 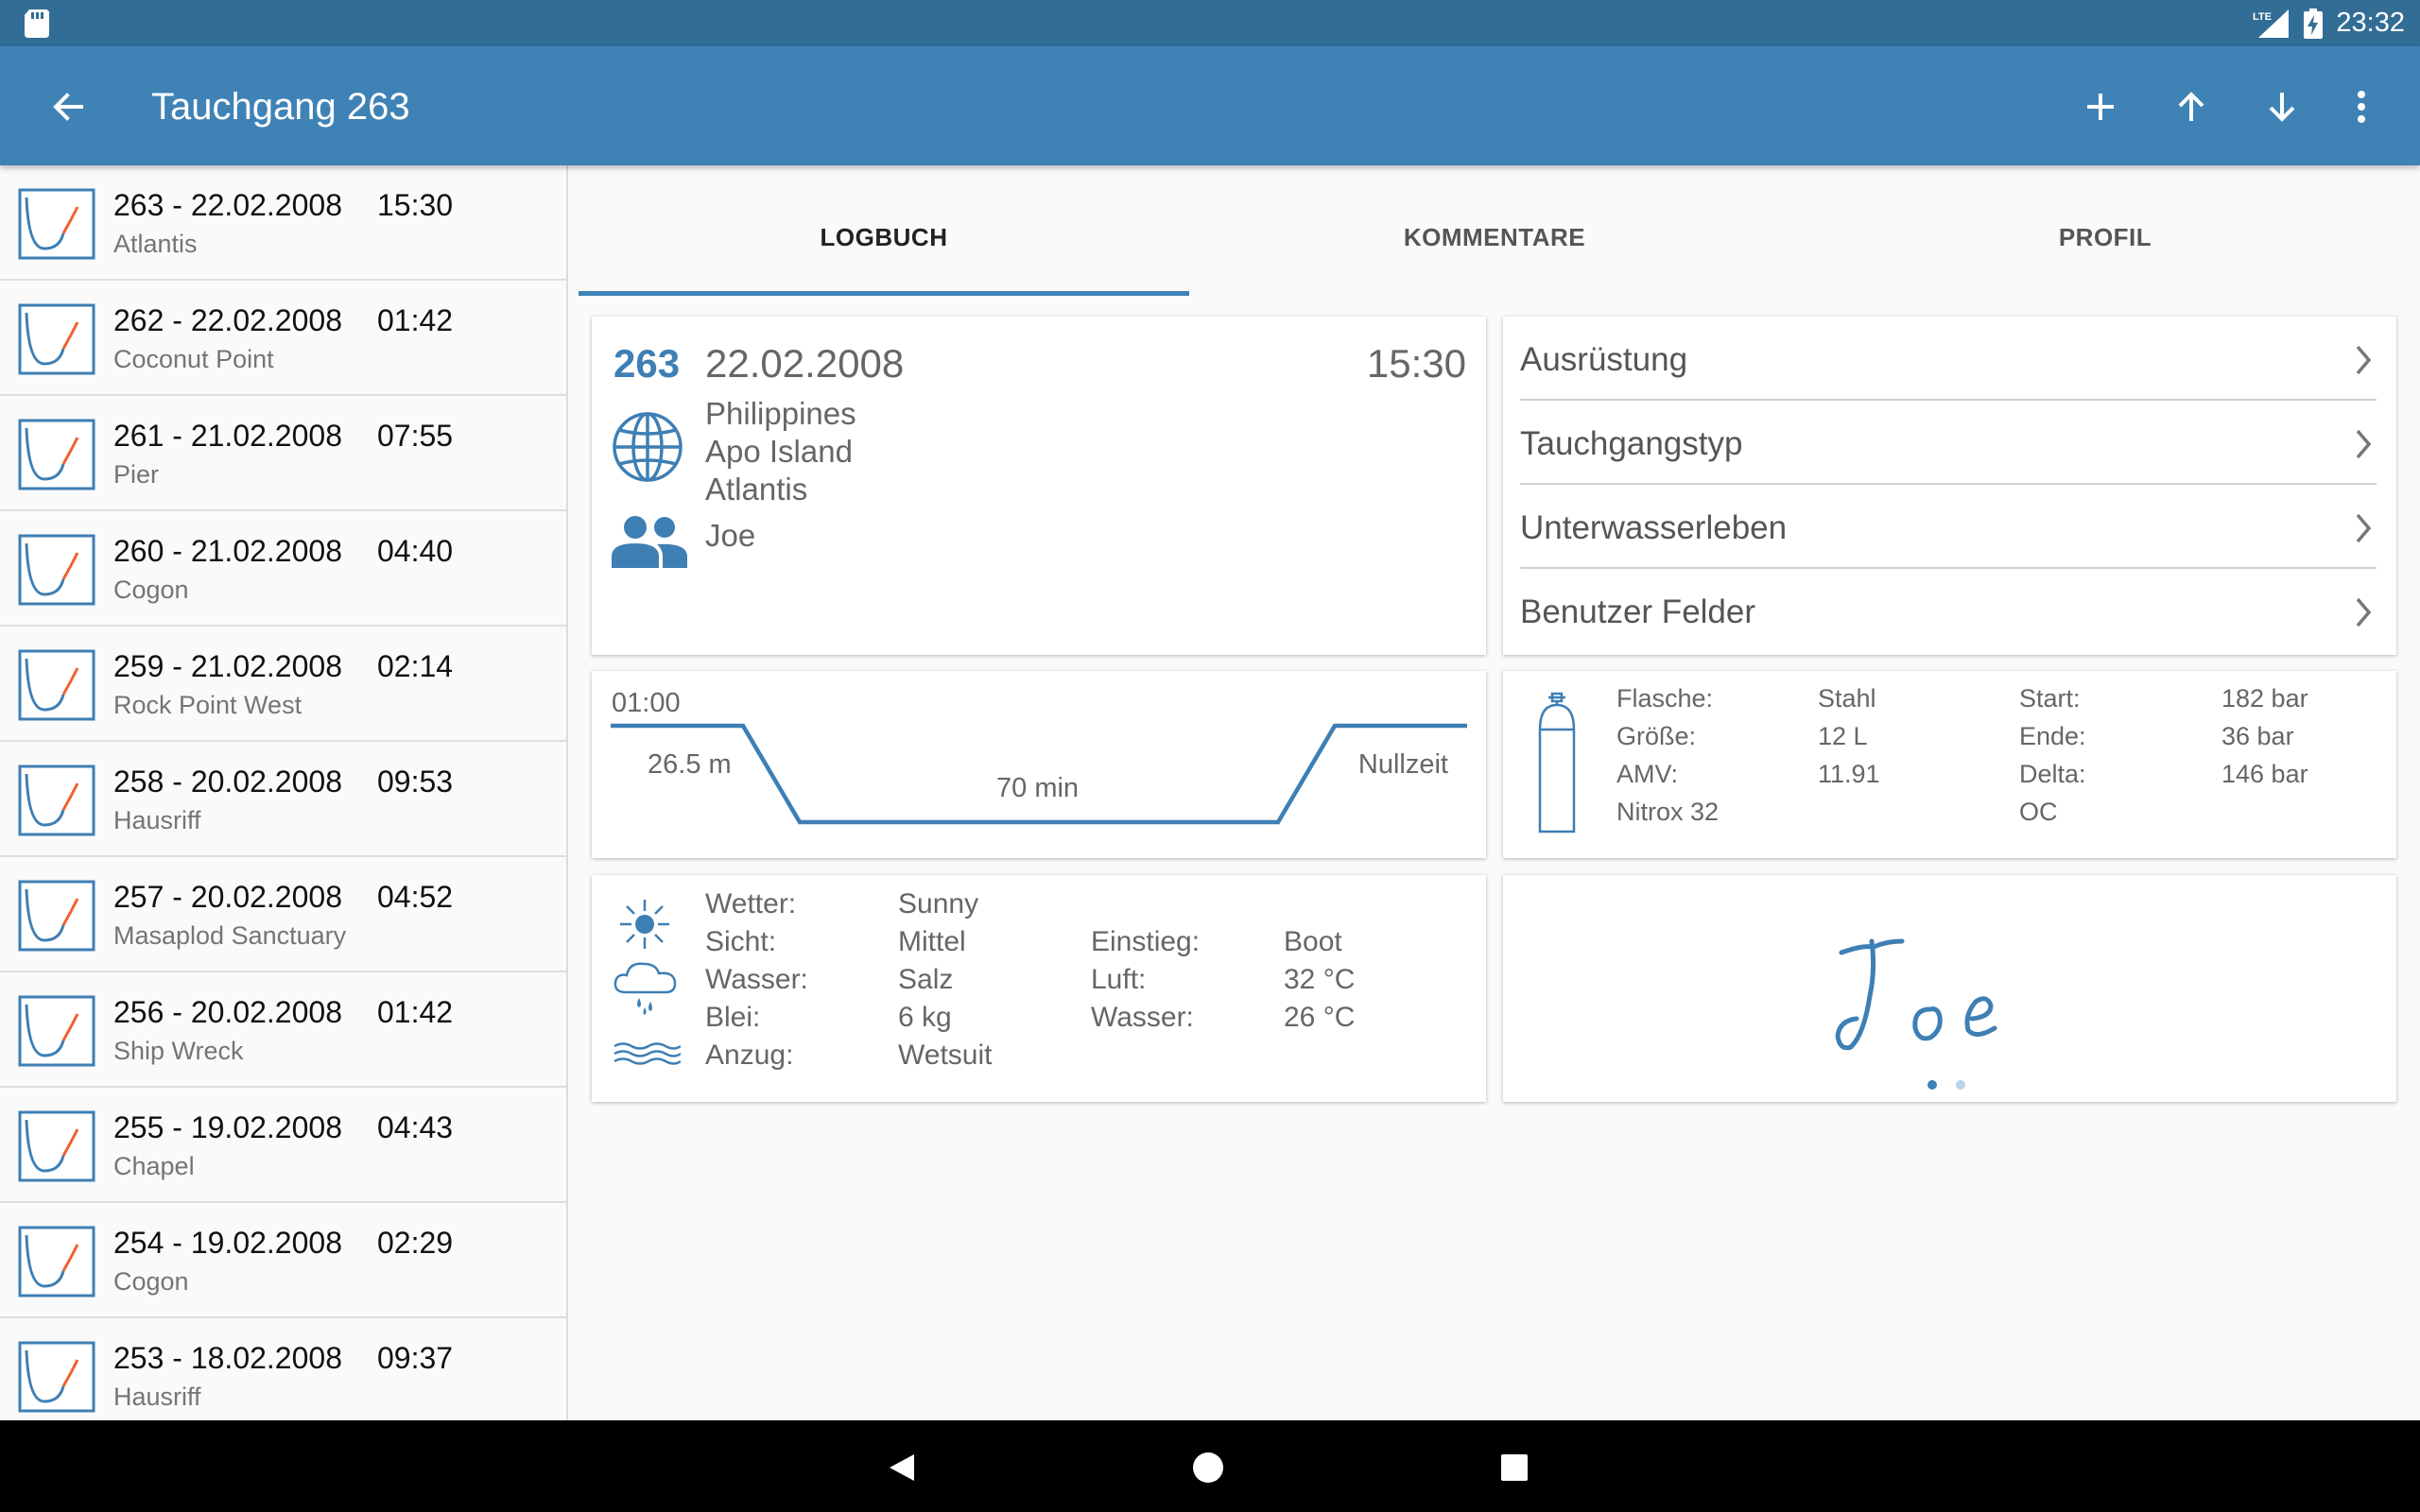 What do you see at coordinates (415, 1358) in the screenshot?
I see `dive-time: 09:37` at bounding box center [415, 1358].